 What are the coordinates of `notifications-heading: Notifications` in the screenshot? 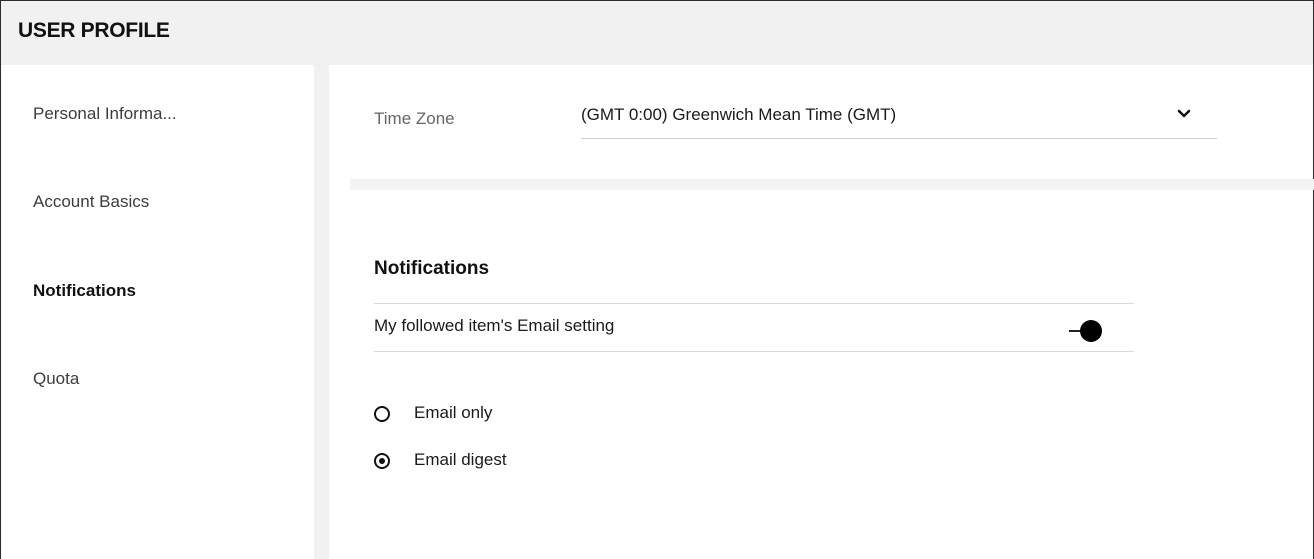 It's located at (432, 268).